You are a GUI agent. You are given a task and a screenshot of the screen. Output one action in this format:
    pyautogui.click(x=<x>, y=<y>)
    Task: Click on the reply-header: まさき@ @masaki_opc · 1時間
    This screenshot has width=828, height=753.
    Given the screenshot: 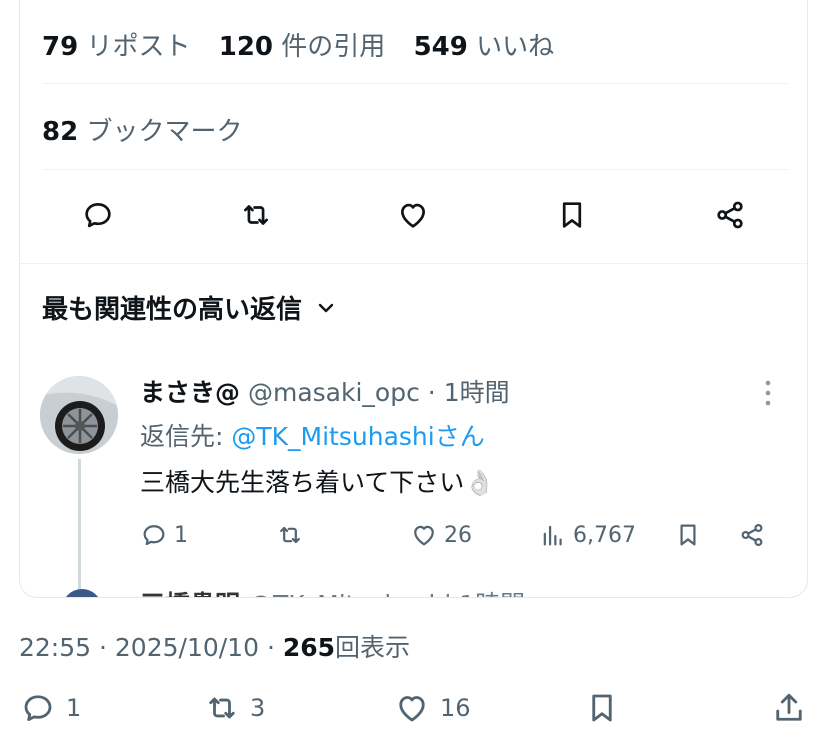 What is the action you would take?
    pyautogui.click(x=325, y=391)
    